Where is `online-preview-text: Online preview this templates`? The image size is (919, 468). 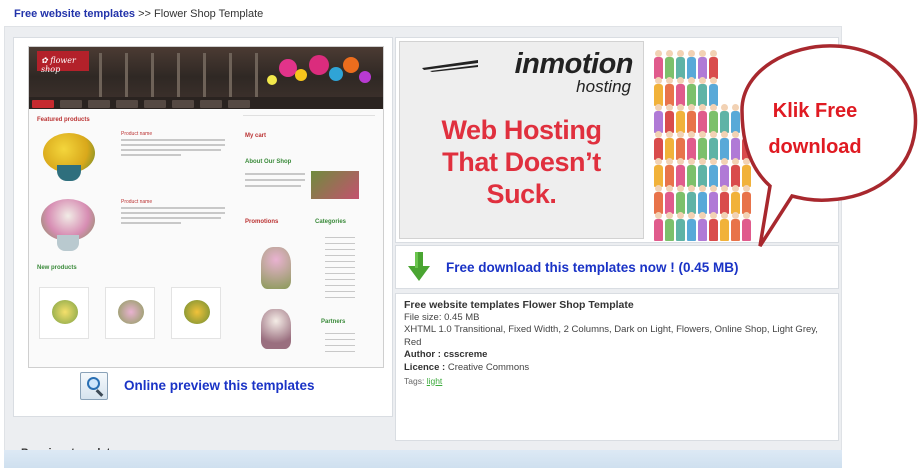 online-preview-text: Online preview this templates is located at coordinates (219, 385).